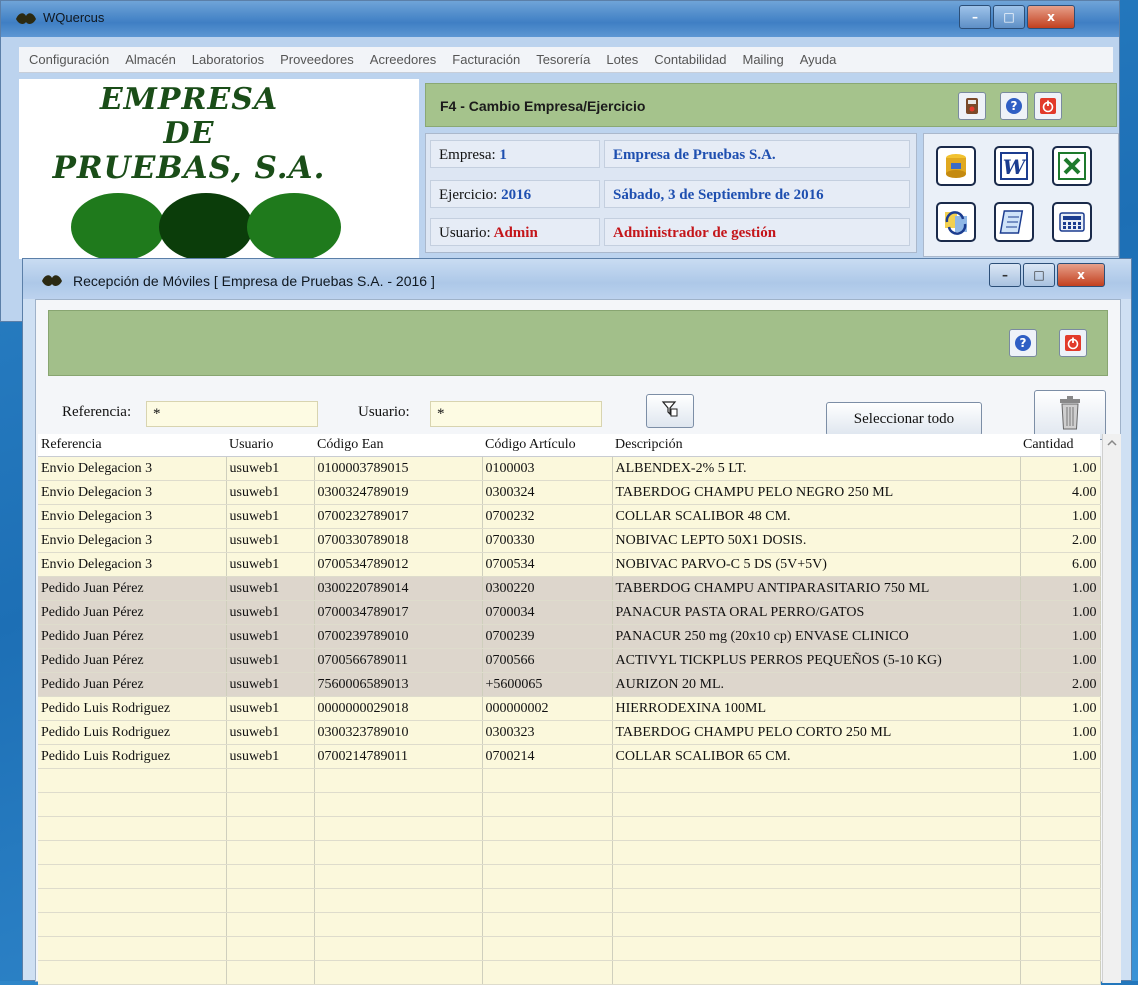 This screenshot has height=985, width=1138. I want to click on svg-text: W, so click(1015, 167).